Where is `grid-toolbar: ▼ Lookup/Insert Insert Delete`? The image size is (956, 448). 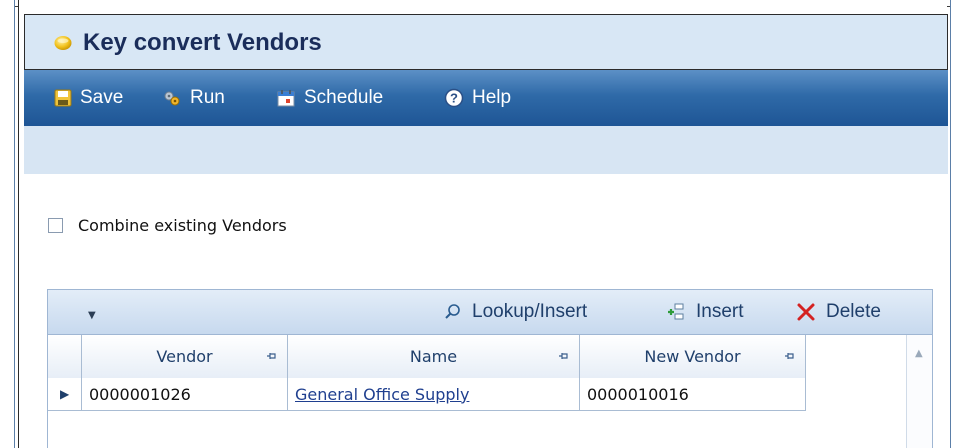
grid-toolbar: ▼ Lookup/Insert Insert Delete is located at coordinates (490, 312).